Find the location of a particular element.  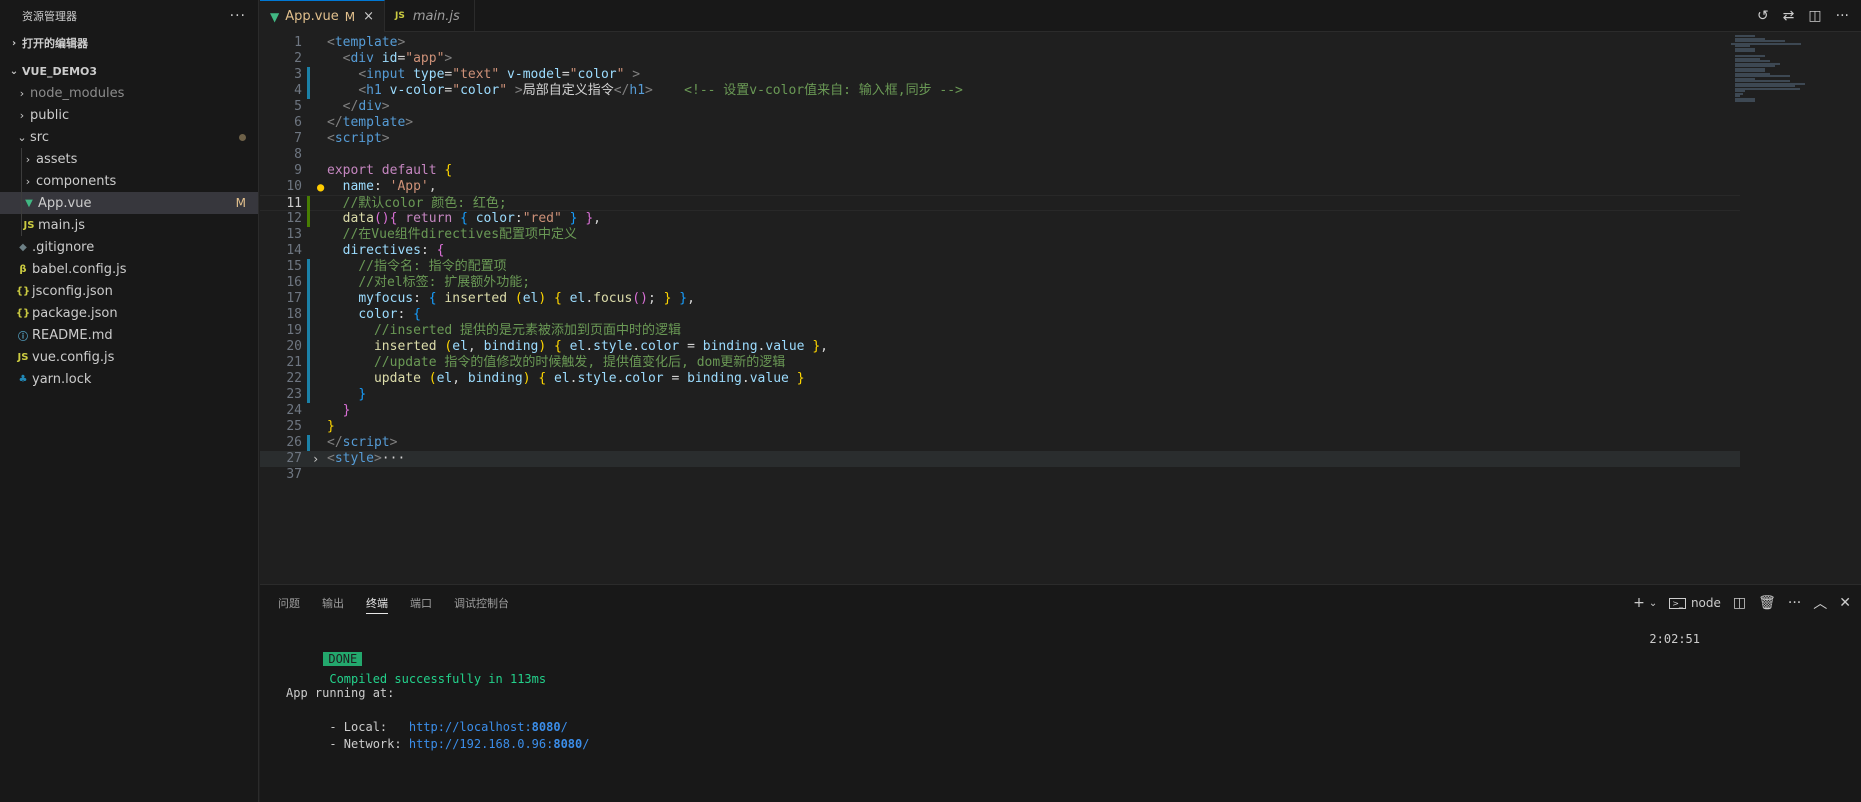

tree-item: ◆ .gitignore is located at coordinates (129, 247).